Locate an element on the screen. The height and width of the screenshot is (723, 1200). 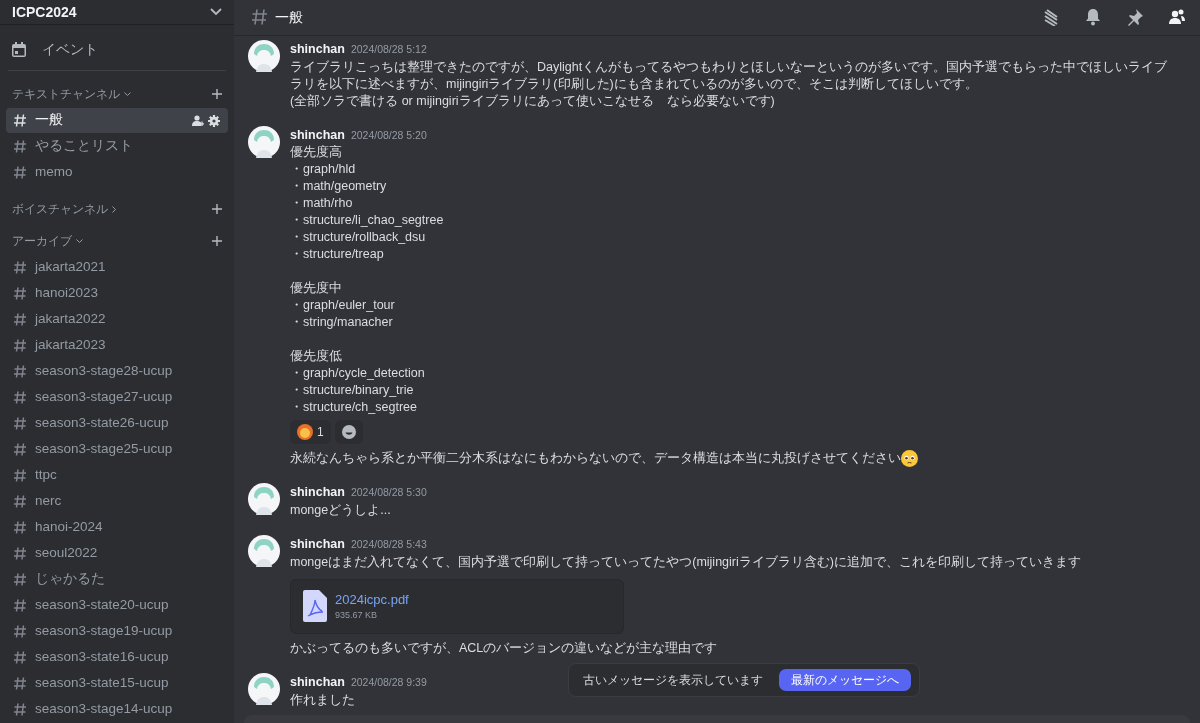
threads-button is located at coordinates (1051, 17).